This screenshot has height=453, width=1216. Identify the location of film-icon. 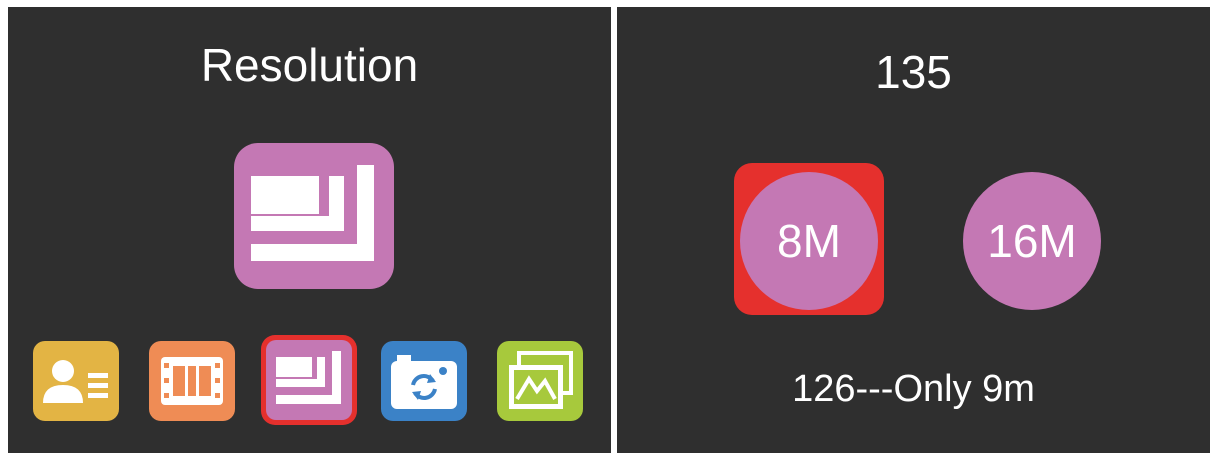
(192, 381).